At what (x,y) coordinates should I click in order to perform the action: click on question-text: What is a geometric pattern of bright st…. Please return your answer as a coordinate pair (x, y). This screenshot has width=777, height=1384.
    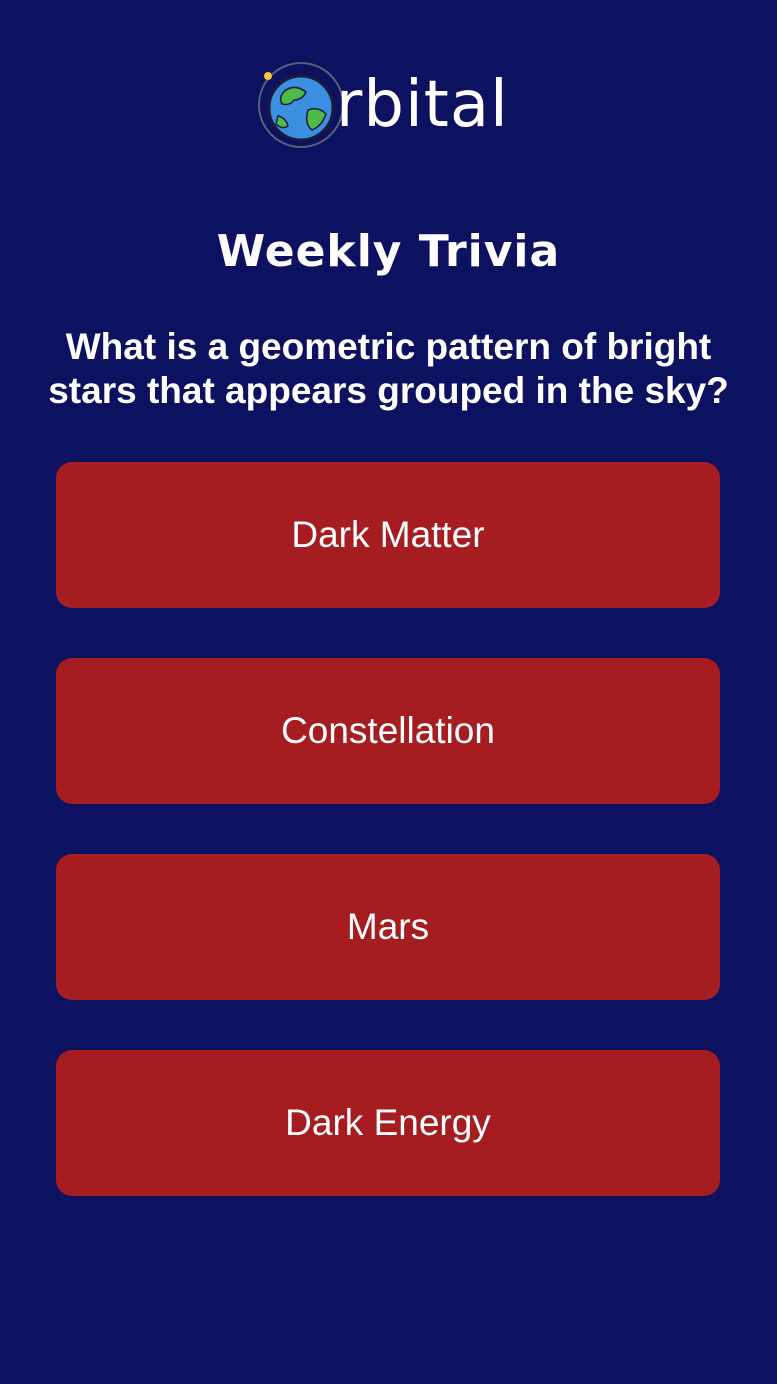
    Looking at the image, I should click on (388, 368).